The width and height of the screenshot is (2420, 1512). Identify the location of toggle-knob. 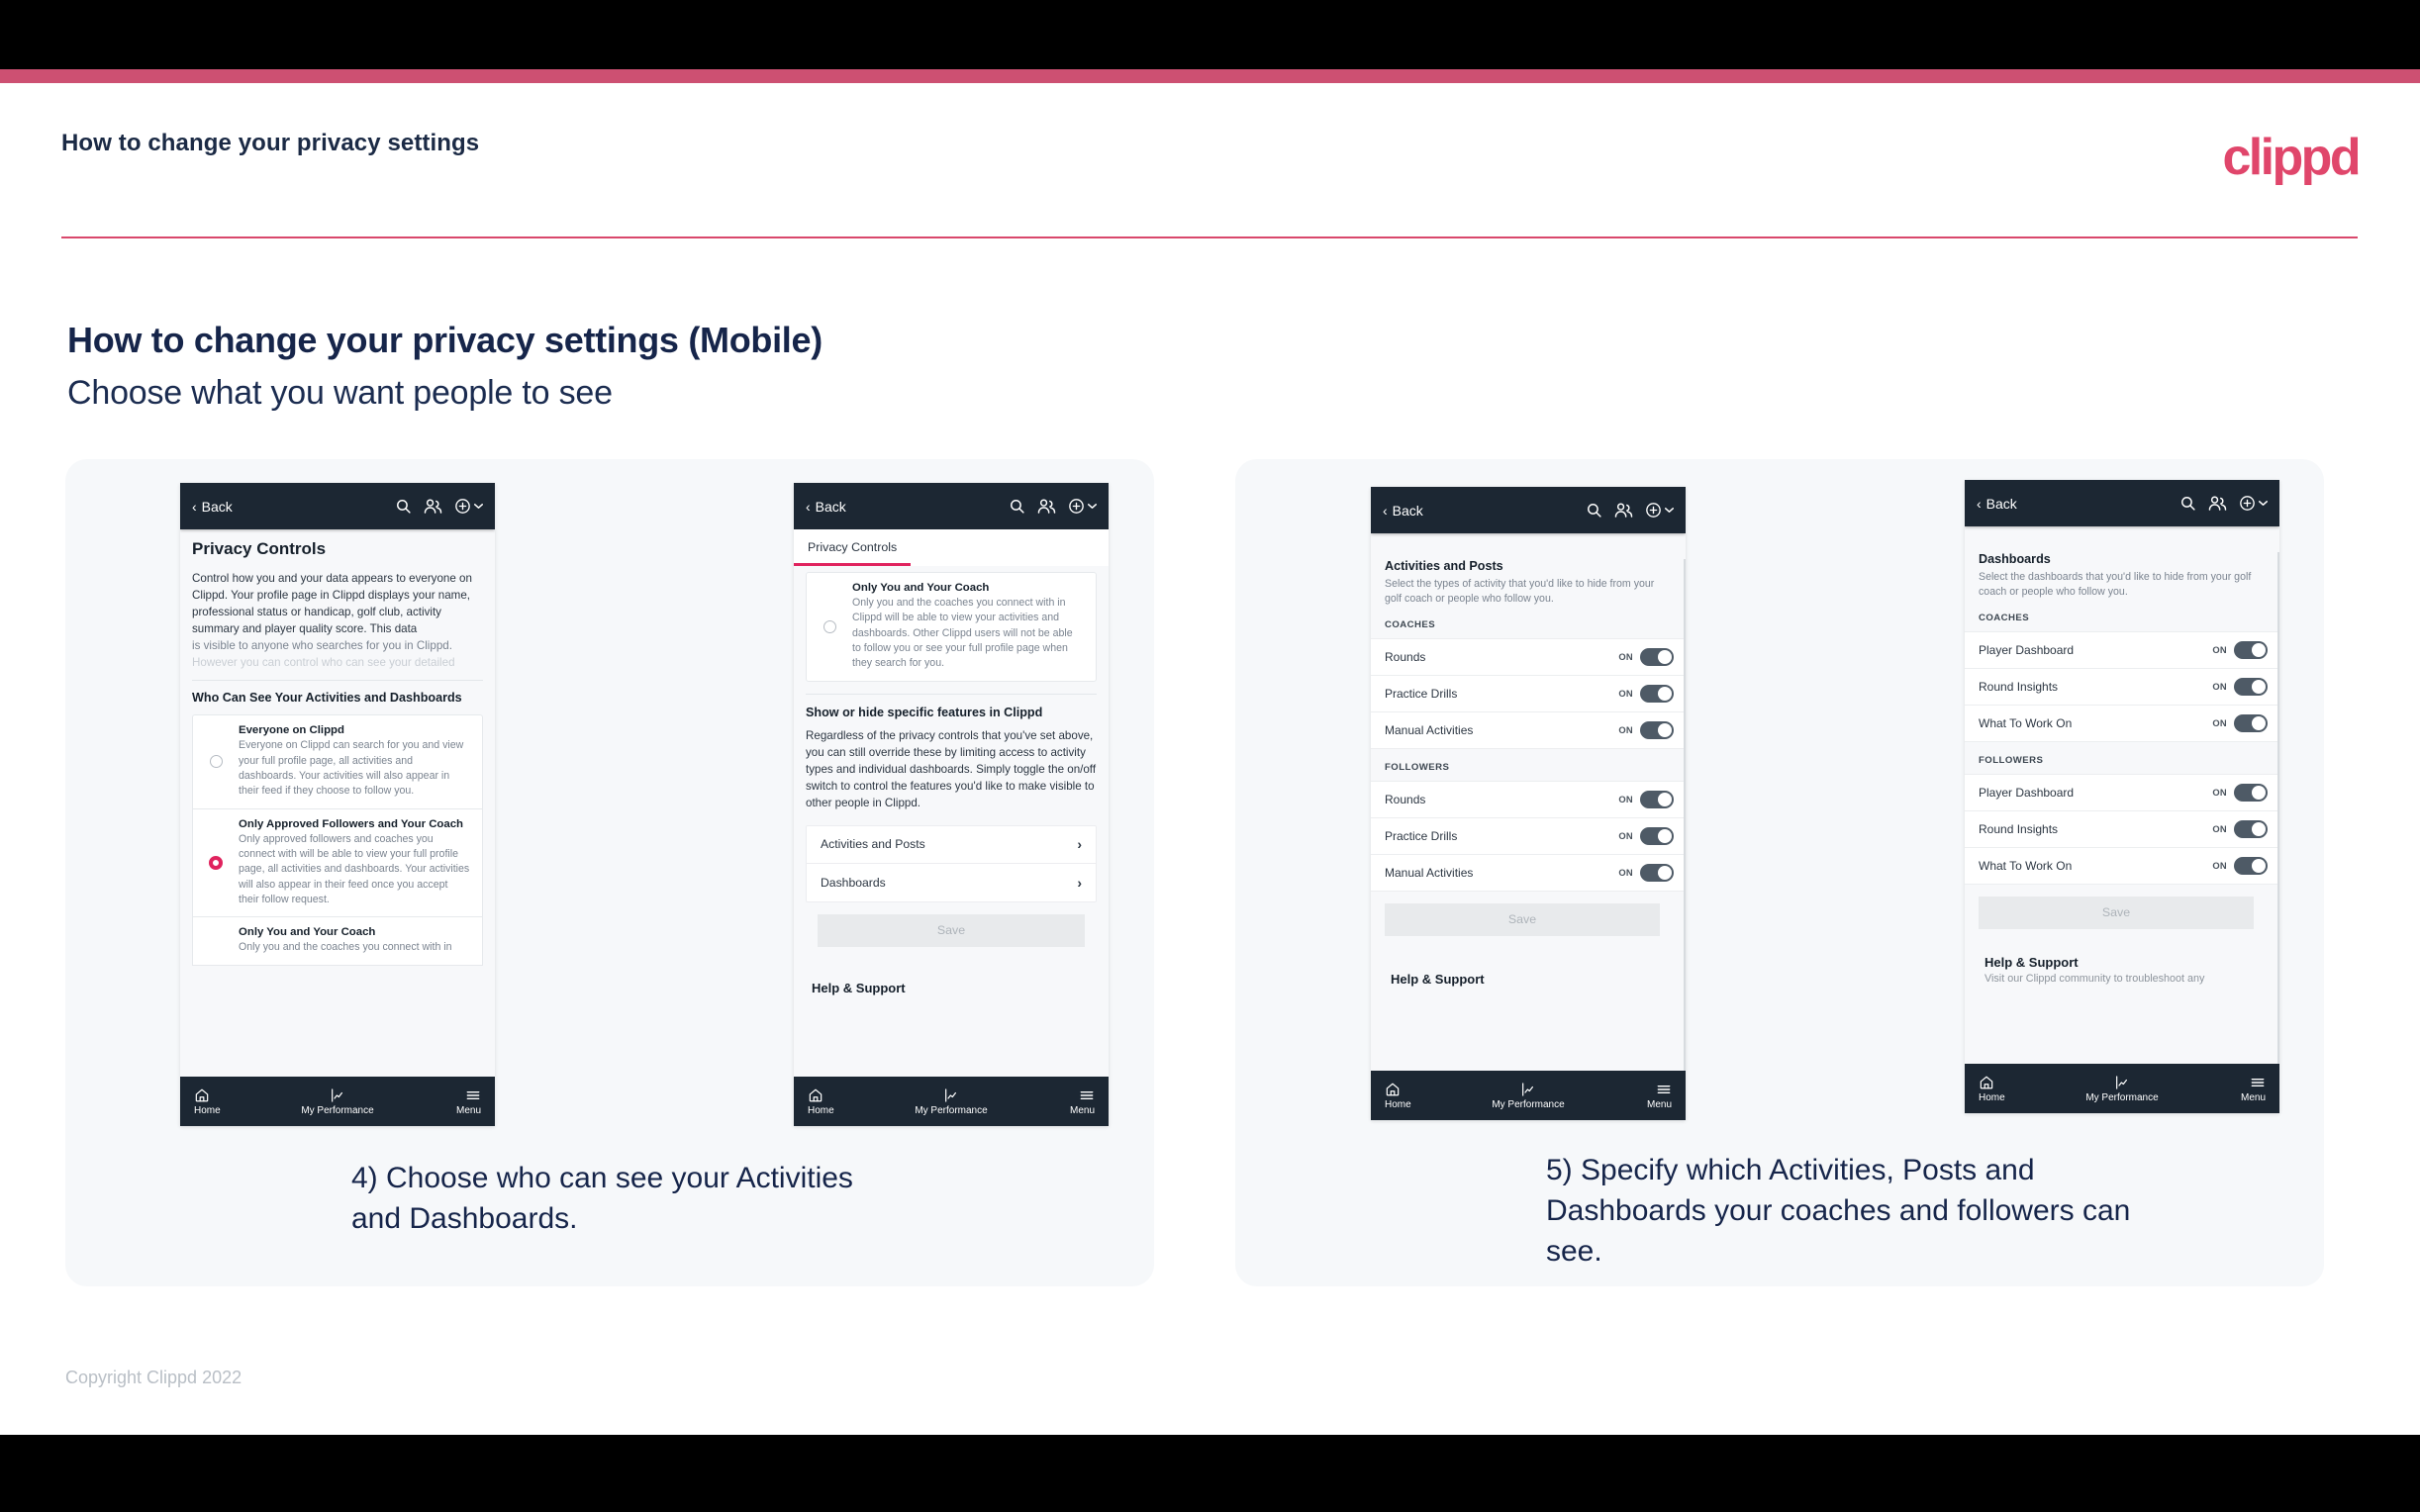
(2259, 649).